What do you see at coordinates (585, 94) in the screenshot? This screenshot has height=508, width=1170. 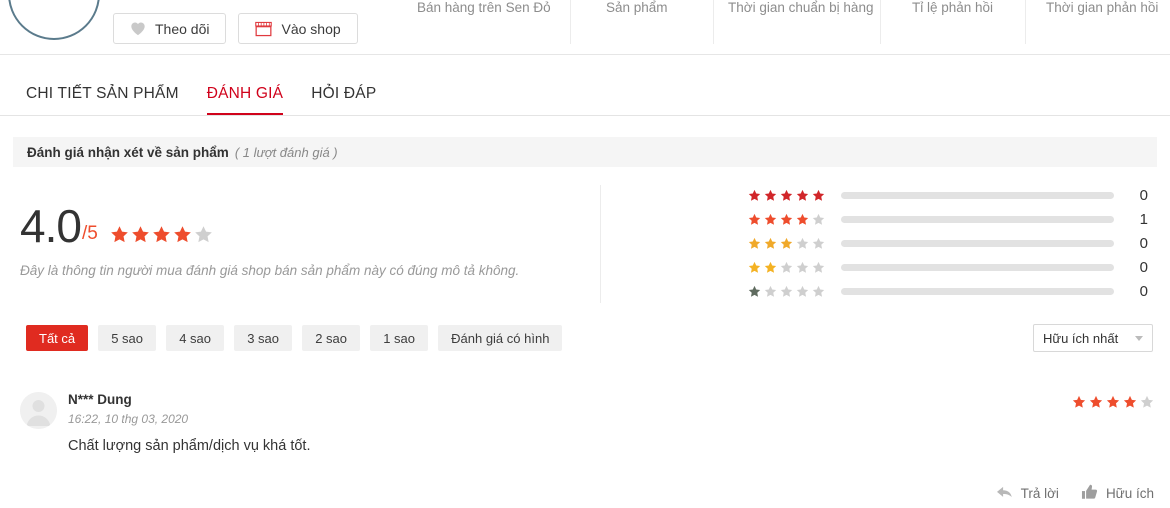 I see `product-tab-bar: CHI TIẾT SẢN PHẨM ĐÁNH GIÁ HỎI ĐÁP` at bounding box center [585, 94].